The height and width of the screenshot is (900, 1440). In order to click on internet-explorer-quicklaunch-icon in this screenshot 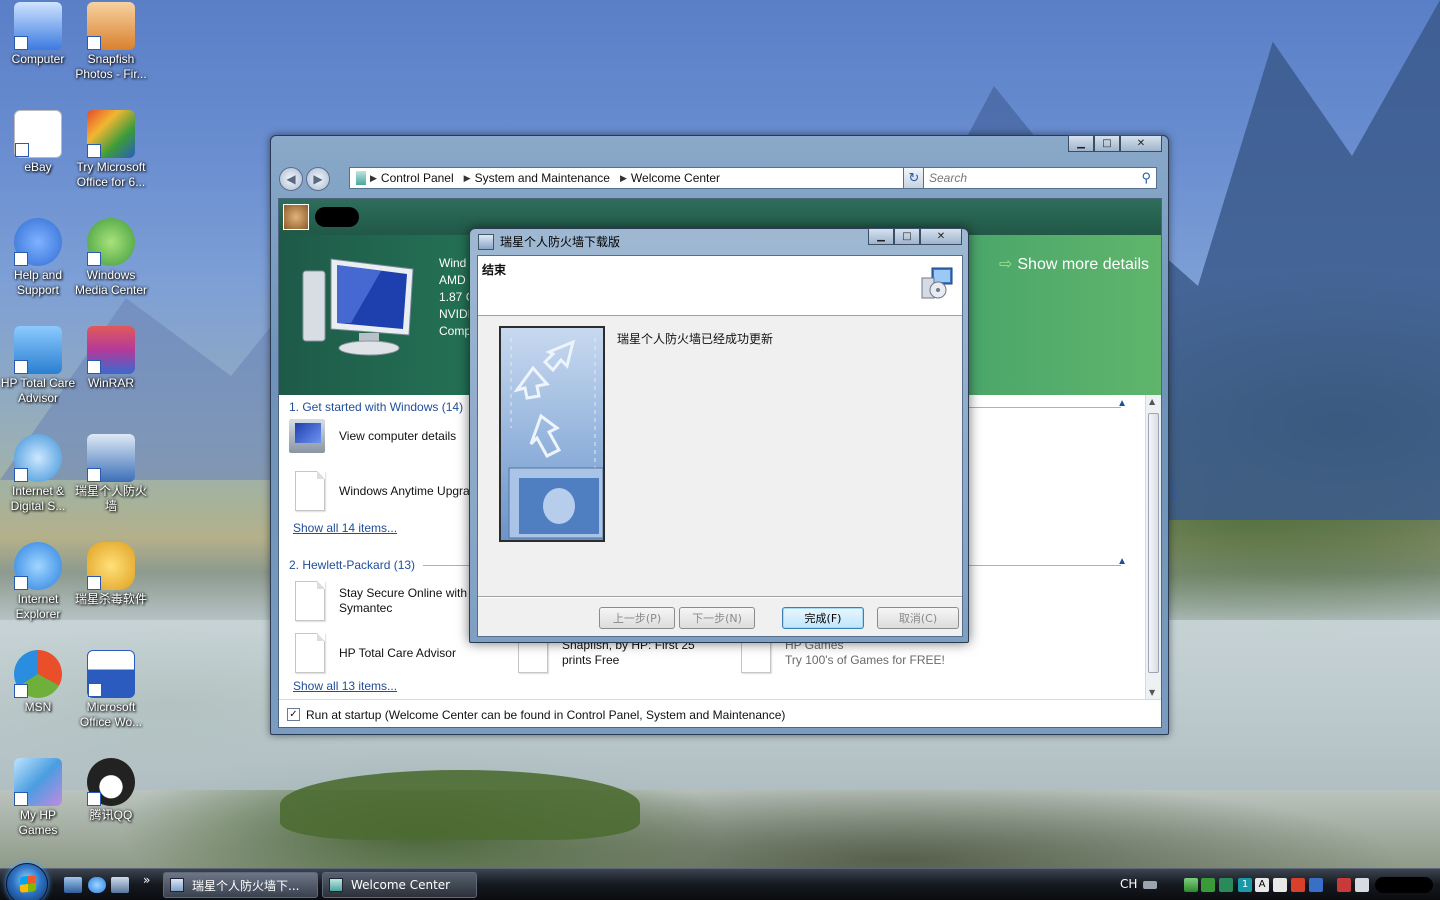, I will do `click(97, 885)`.